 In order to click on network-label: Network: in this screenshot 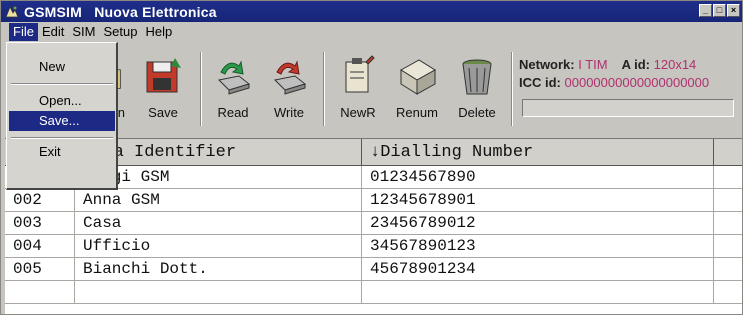, I will do `click(547, 64)`.